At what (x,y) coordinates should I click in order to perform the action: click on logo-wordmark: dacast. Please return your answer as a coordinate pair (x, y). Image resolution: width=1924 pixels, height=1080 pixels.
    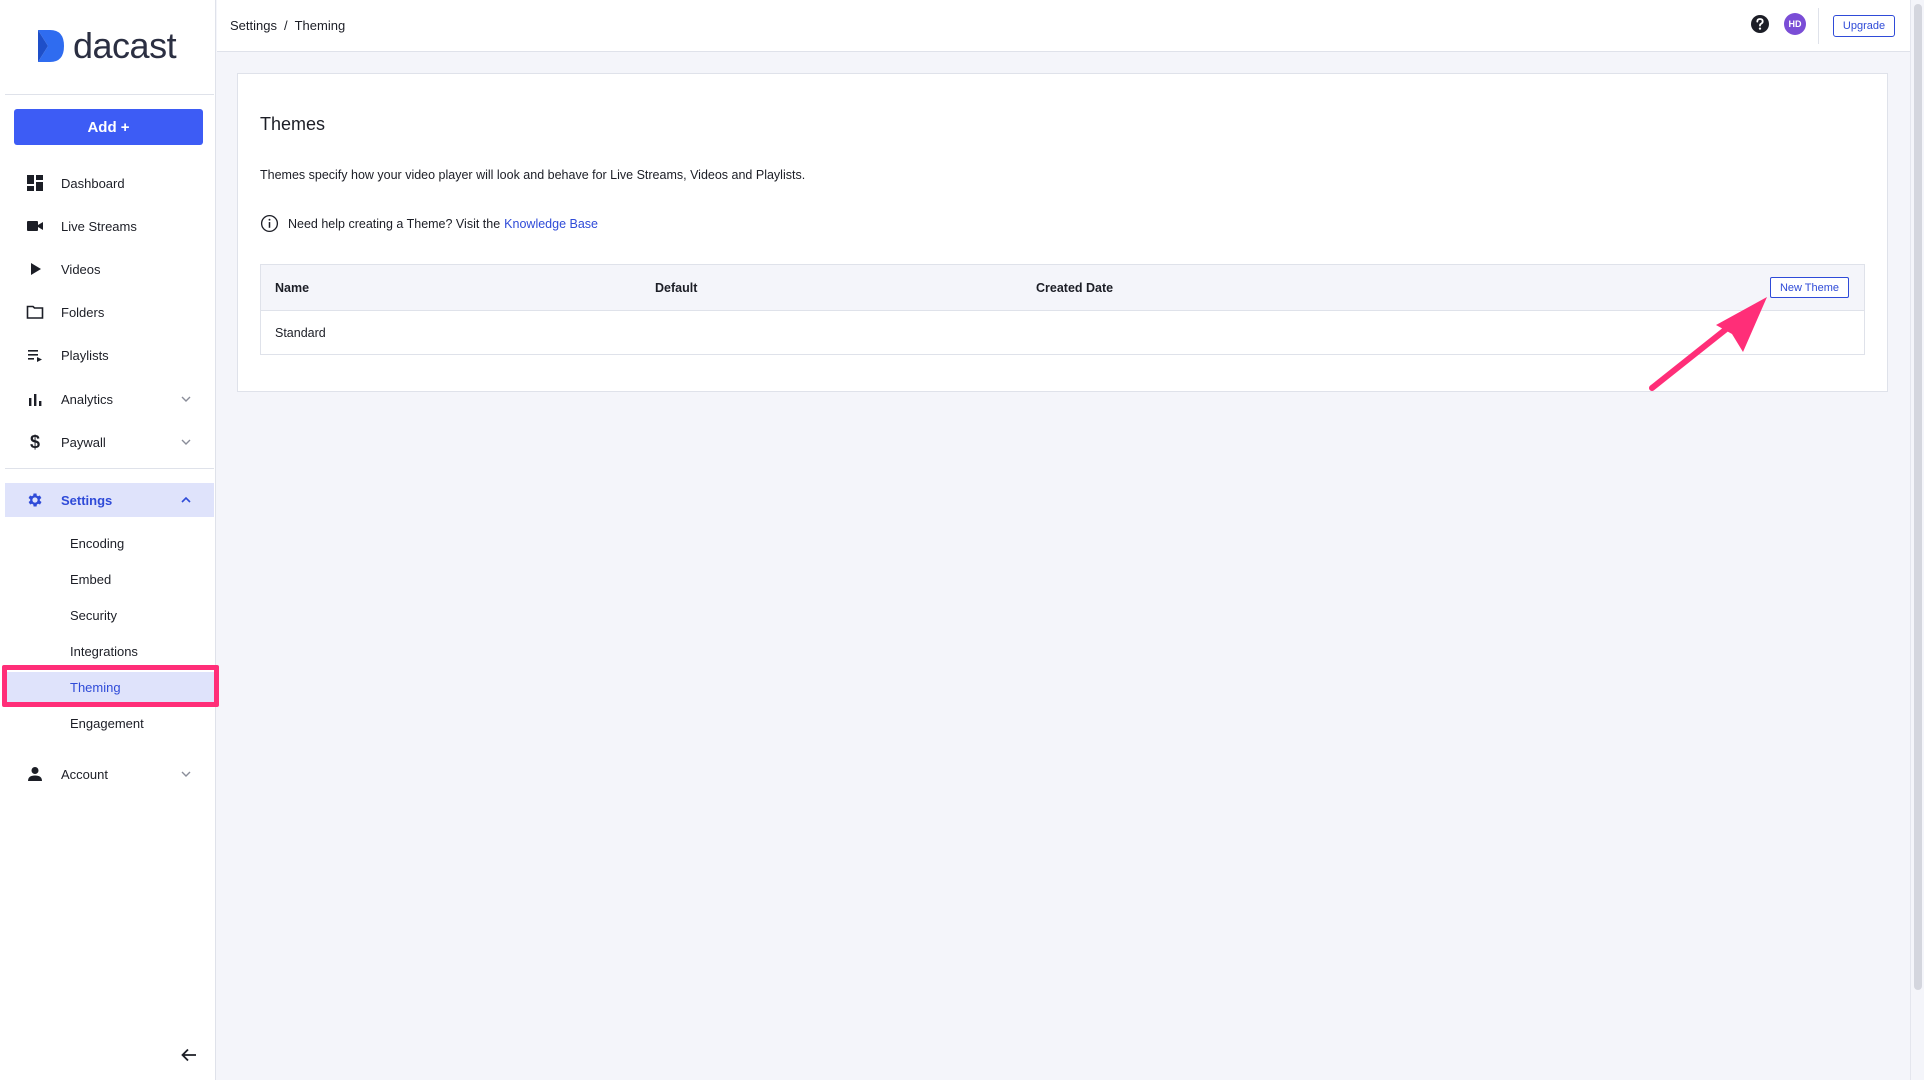
    Looking at the image, I should click on (125, 45).